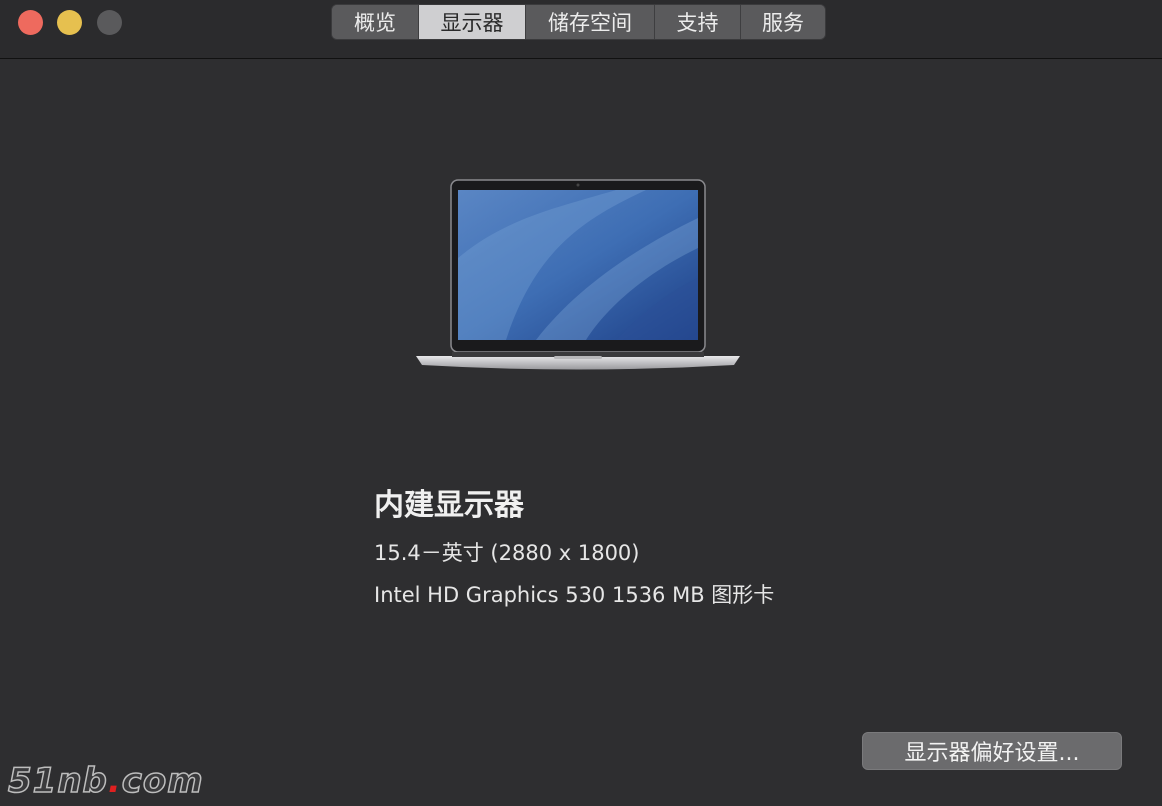 The height and width of the screenshot is (806, 1162). Describe the element at coordinates (507, 553) in the screenshot. I see `display-size: 15.4－英寸 (2880 x 1800)` at that location.